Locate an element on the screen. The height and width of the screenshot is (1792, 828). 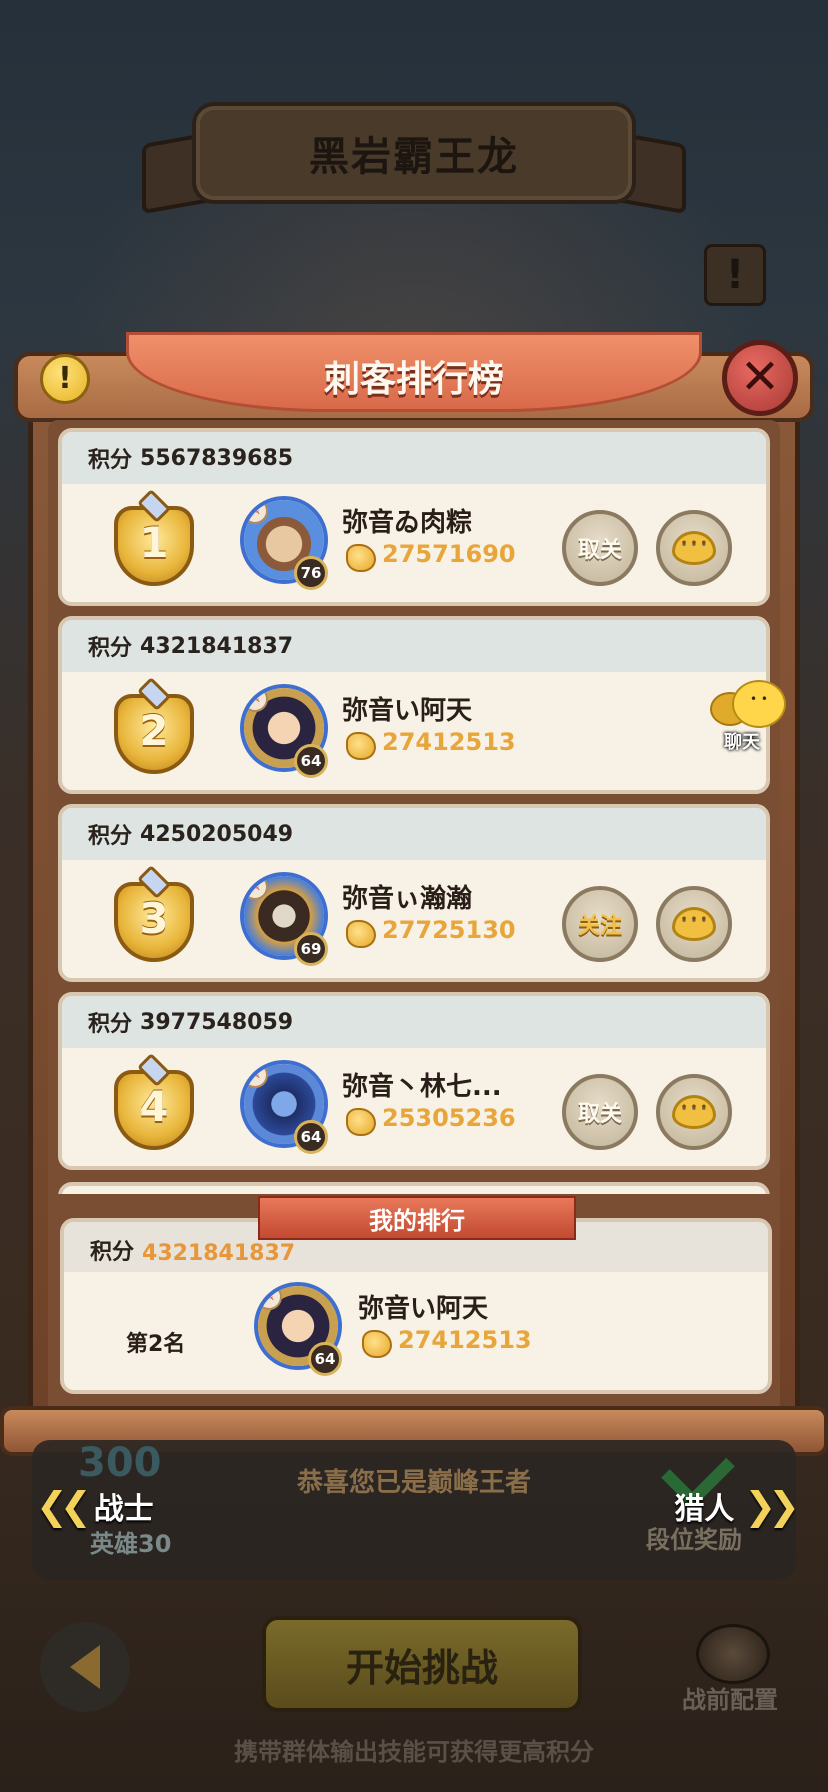
chat-label: 聊天 is located at coordinates (742, 742).